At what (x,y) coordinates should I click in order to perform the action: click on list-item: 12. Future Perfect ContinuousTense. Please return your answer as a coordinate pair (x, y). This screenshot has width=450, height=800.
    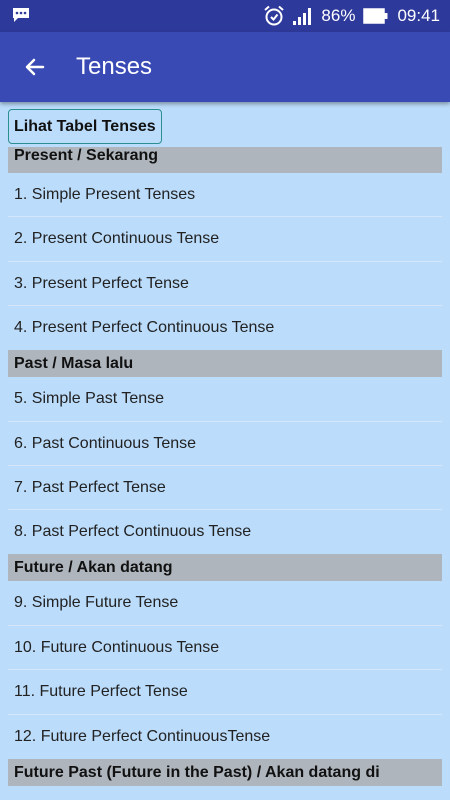
    Looking at the image, I should click on (225, 737).